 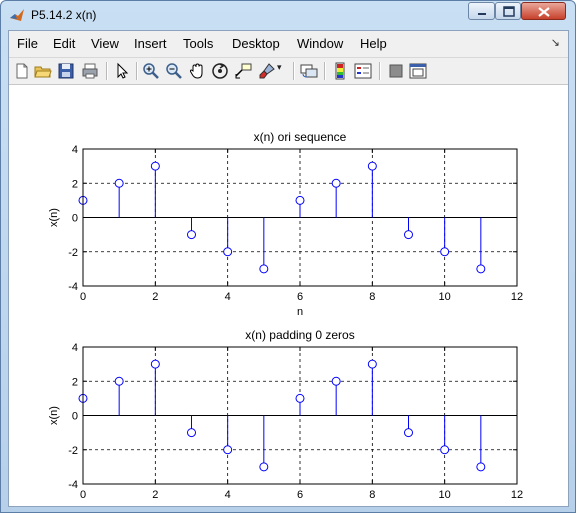 What do you see at coordinates (43, 71) in the screenshot?
I see `open-file-icon` at bounding box center [43, 71].